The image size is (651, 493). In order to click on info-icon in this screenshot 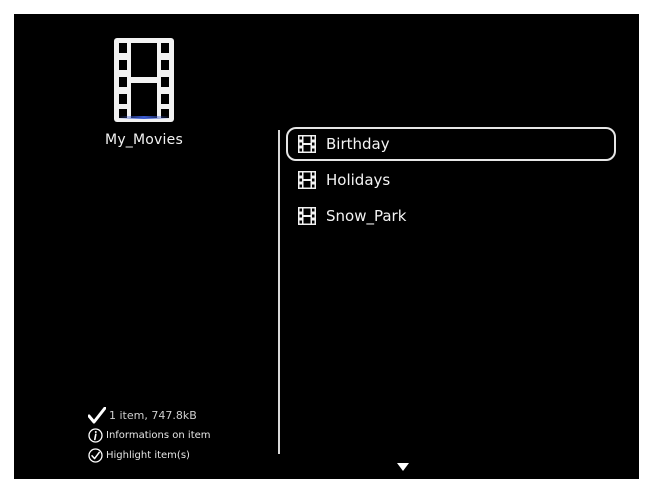, I will do `click(95, 435)`.